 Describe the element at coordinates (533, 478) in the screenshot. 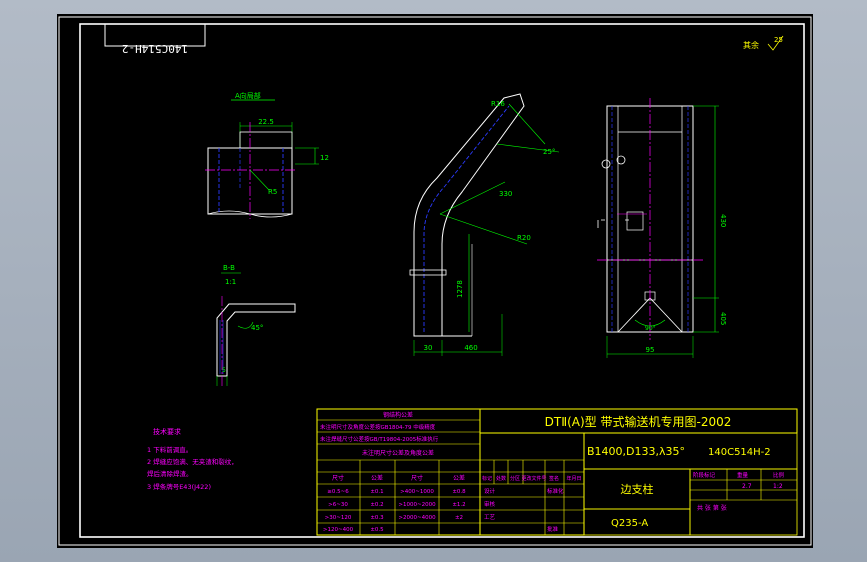

I see `rev-label-doc: 更改文件号` at that location.